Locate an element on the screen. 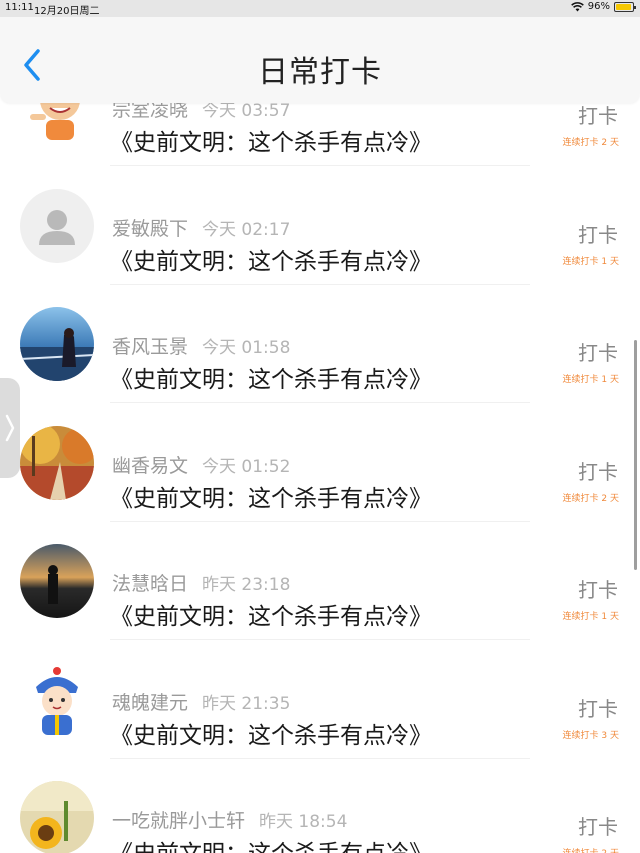 This screenshot has height=853, width=640. user-name-text: 香风玉景 is located at coordinates (150, 347).